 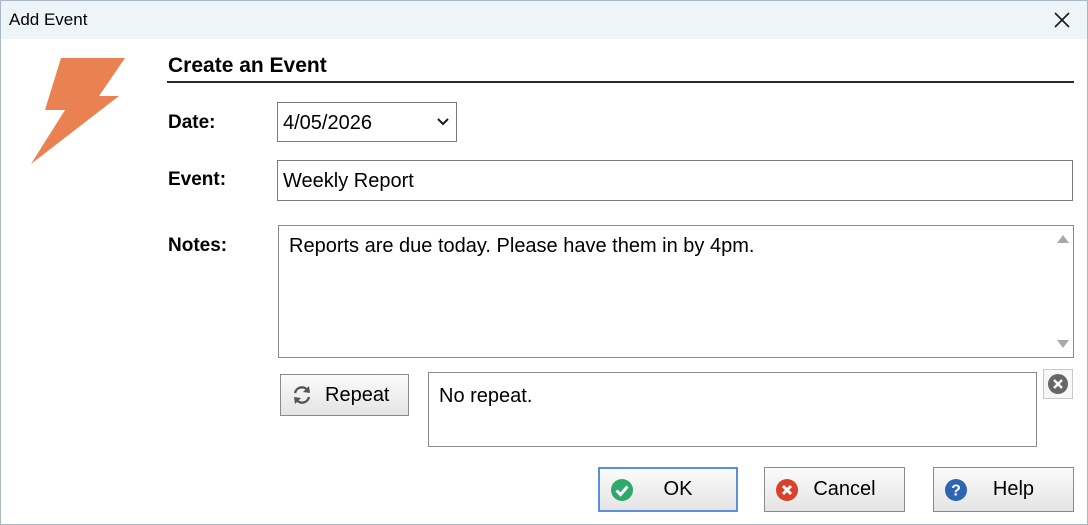 What do you see at coordinates (357, 394) in the screenshot?
I see `repeat-button-label: Repeat` at bounding box center [357, 394].